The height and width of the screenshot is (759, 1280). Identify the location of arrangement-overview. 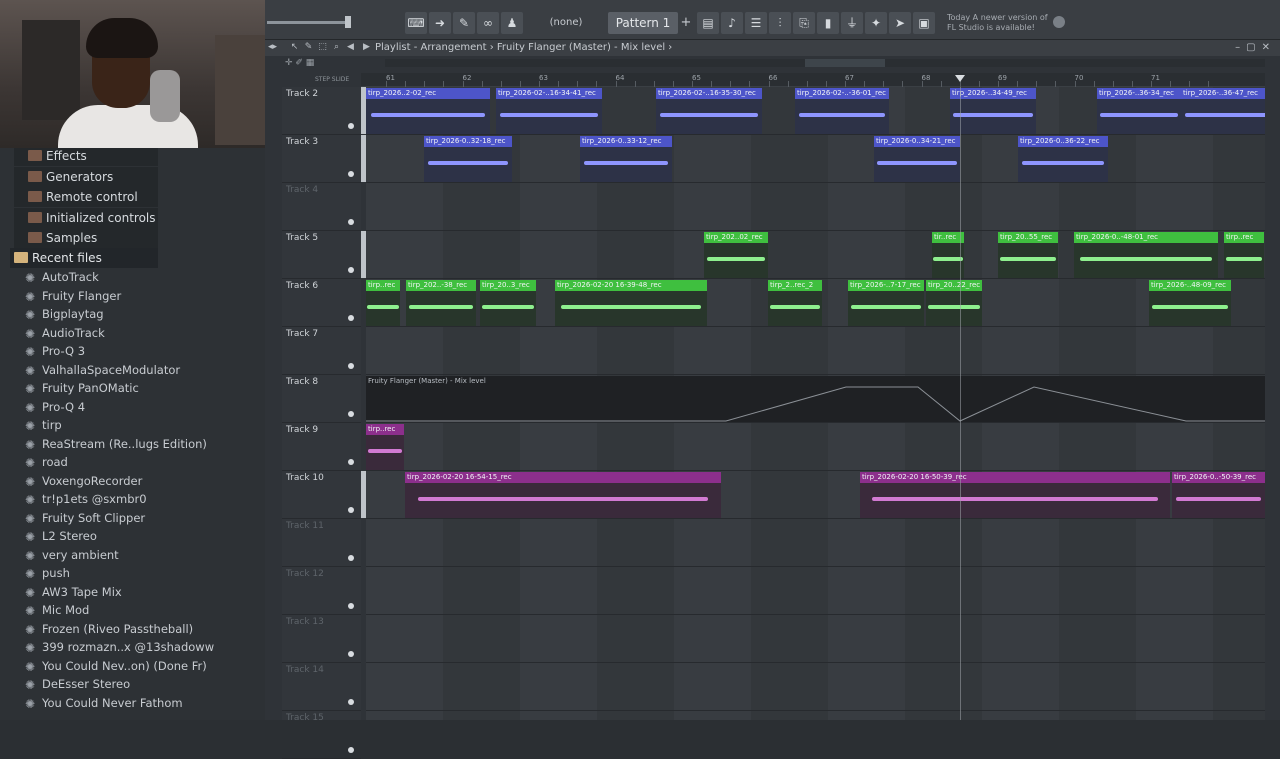
(825, 63).